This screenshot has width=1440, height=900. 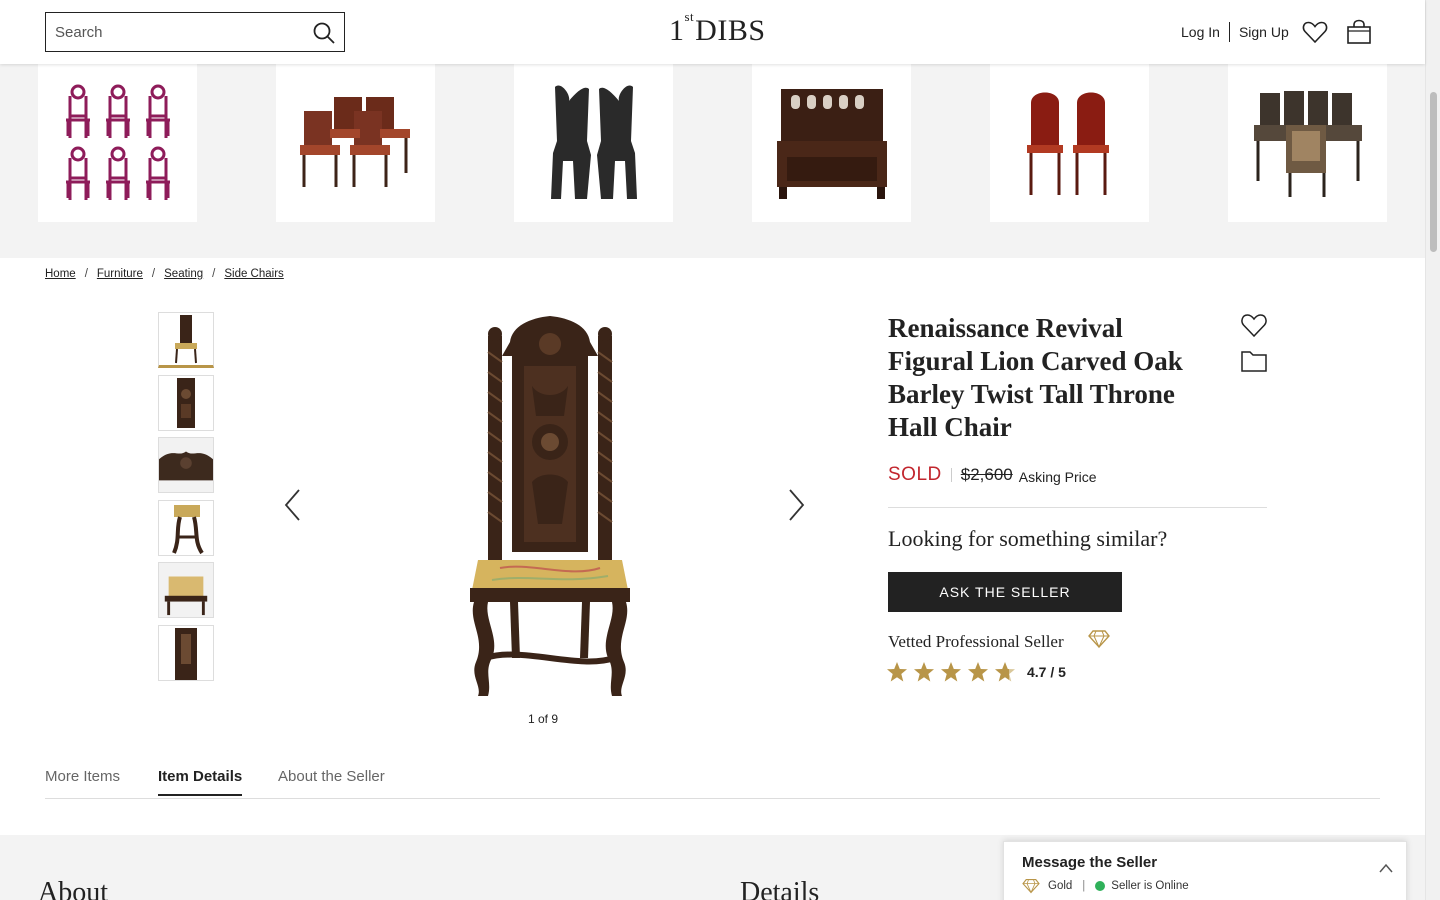 I want to click on chair-leg-thumb, so click(x=188, y=530).